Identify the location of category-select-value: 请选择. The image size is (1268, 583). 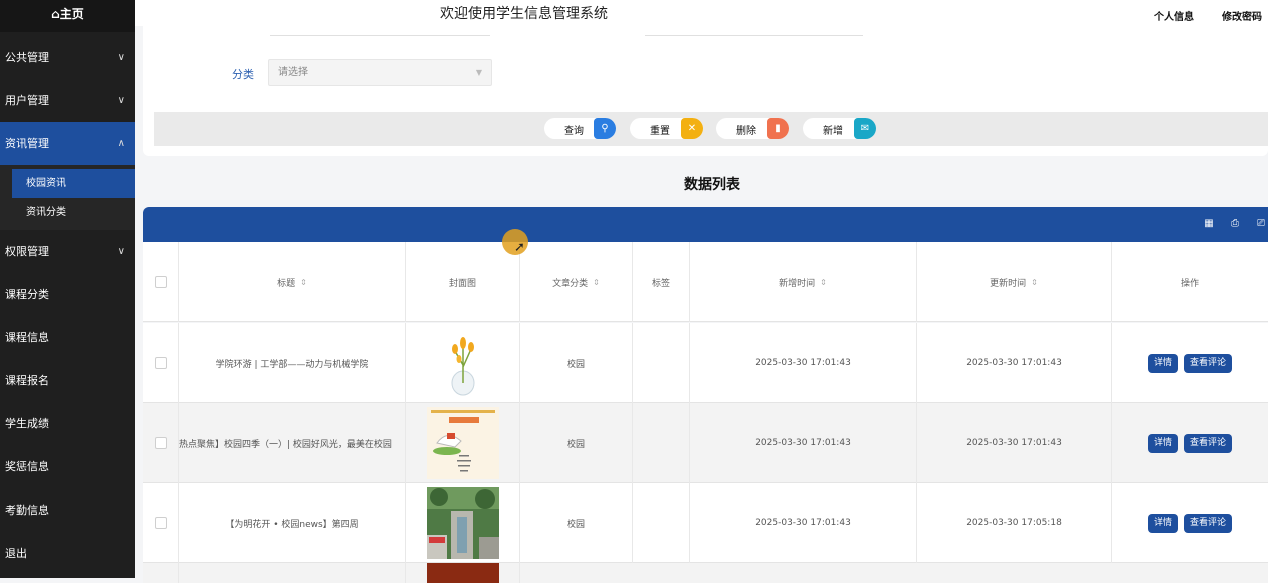
(293, 72).